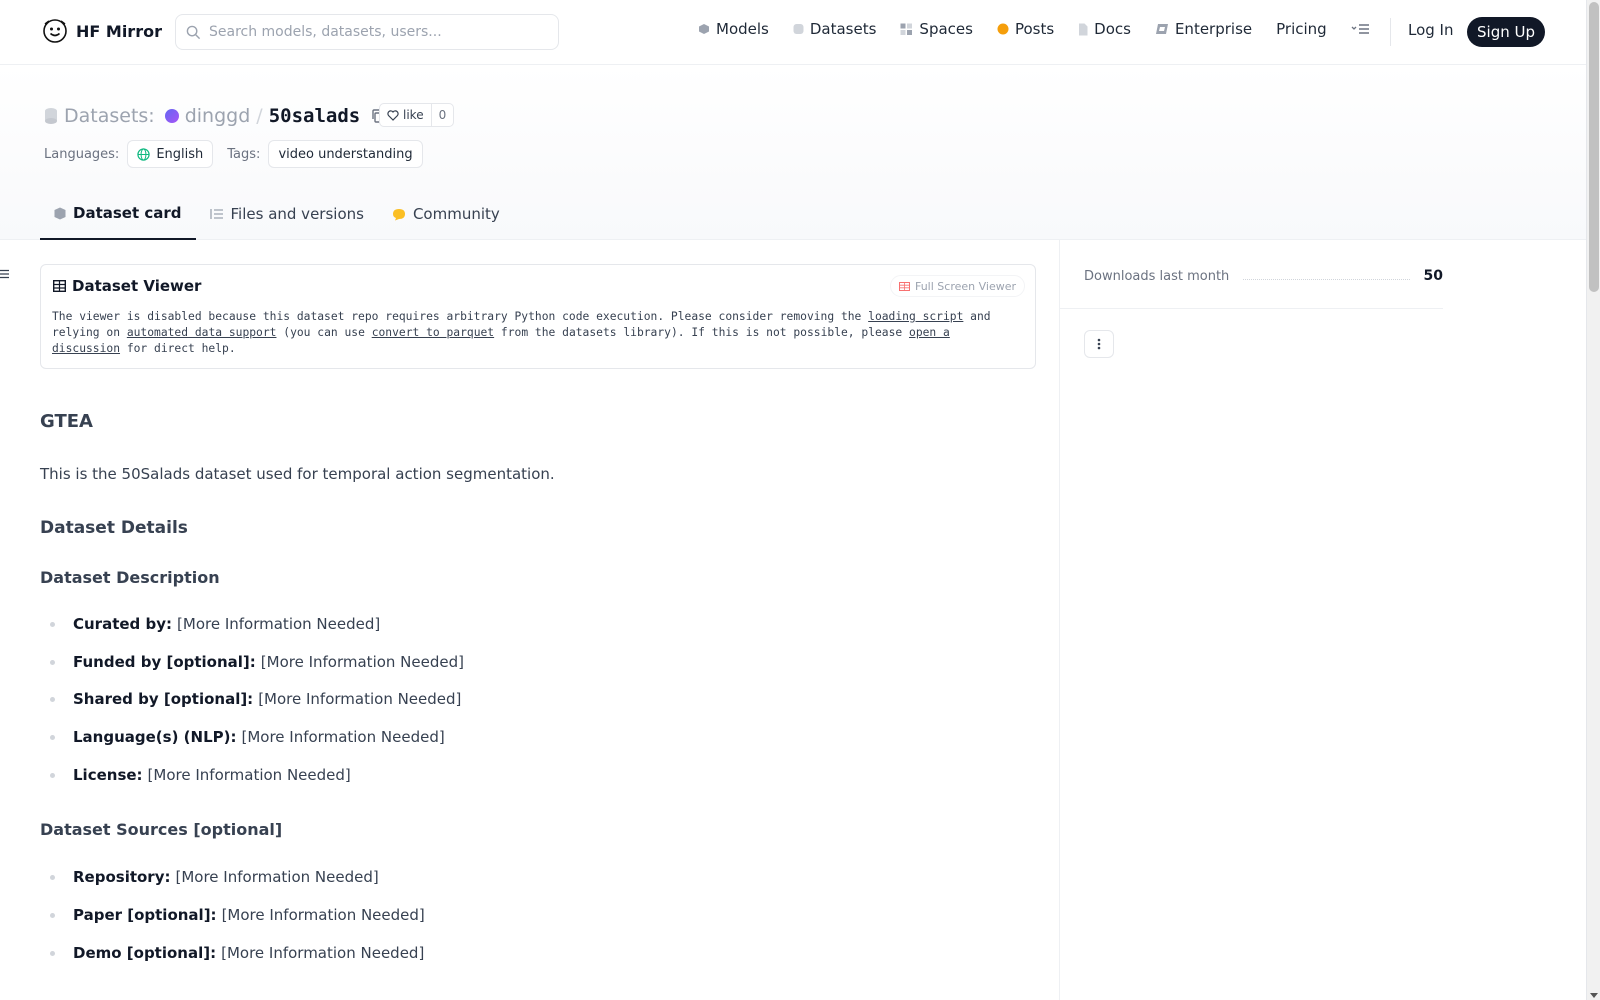 The width and height of the screenshot is (1600, 1000). I want to click on brand-link: HF Mirror, so click(102, 31).